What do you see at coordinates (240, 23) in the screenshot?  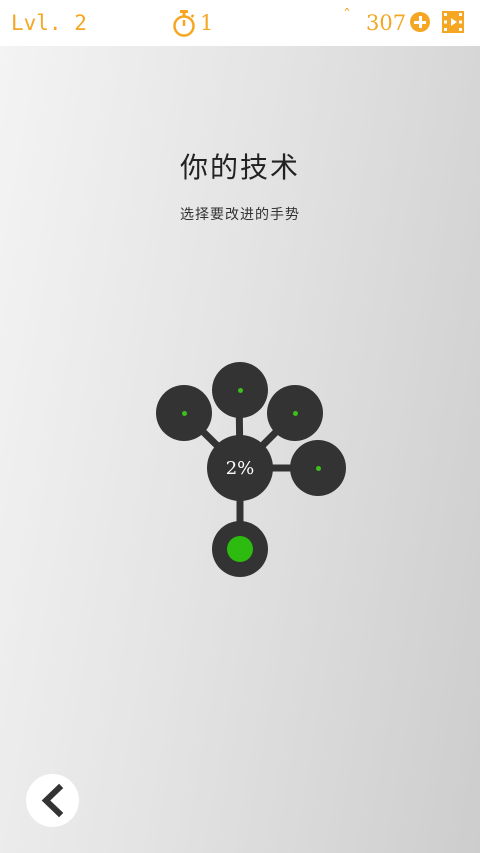 I see `top-bar: Lvl. 2 1 ˆ 307` at bounding box center [240, 23].